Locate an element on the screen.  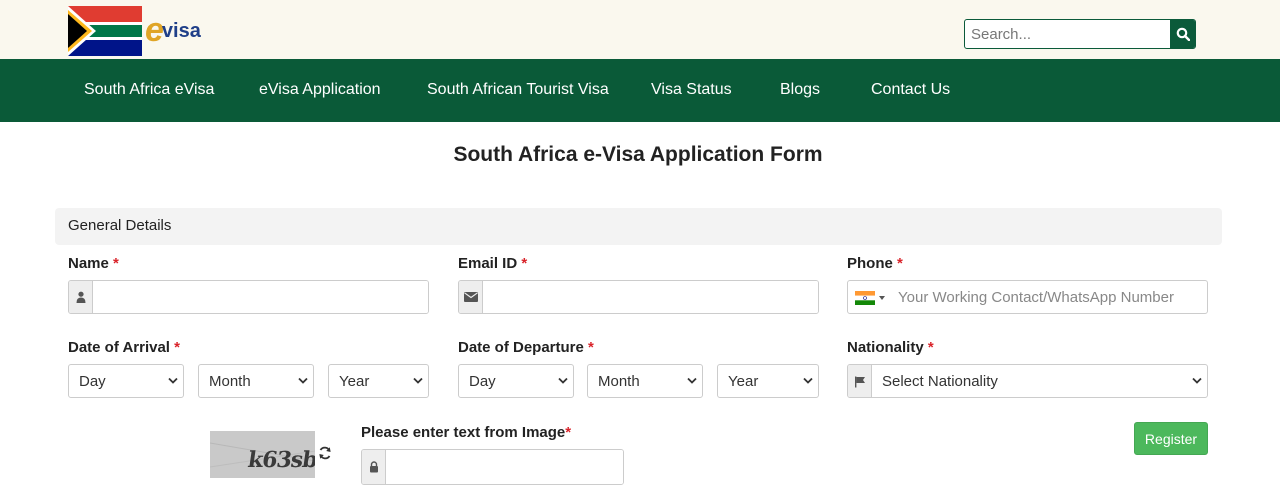
lock-icon is located at coordinates (374, 467).